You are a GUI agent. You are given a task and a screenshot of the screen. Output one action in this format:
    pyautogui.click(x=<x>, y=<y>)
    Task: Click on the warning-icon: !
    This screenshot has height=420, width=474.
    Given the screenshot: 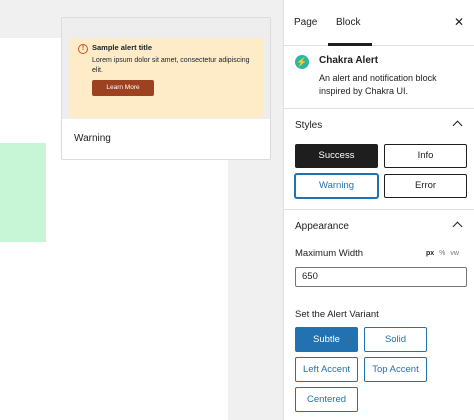 What is the action you would take?
    pyautogui.click(x=83, y=49)
    